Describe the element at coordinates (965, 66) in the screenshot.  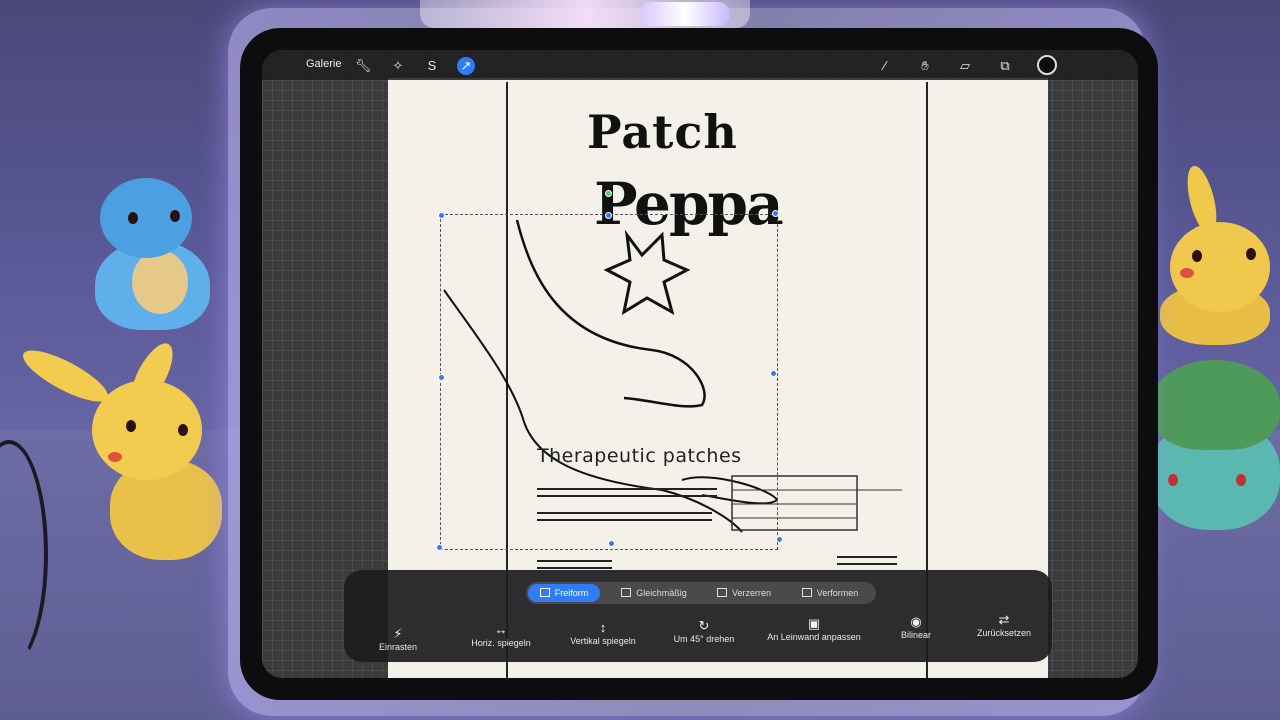
I see `eraser-icon: ▱` at that location.